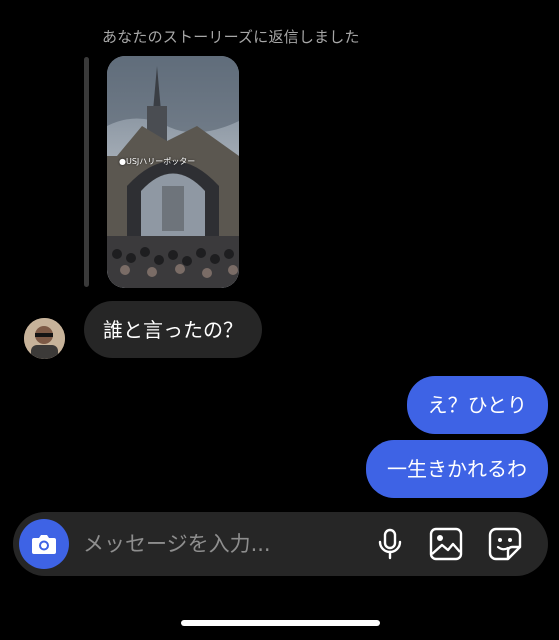  I want to click on story-image, so click(173, 172).